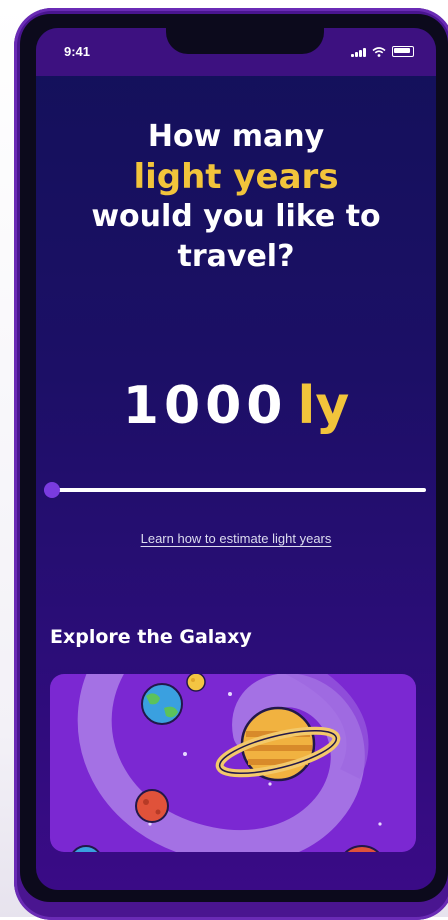  I want to click on moon-icon, so click(196, 683).